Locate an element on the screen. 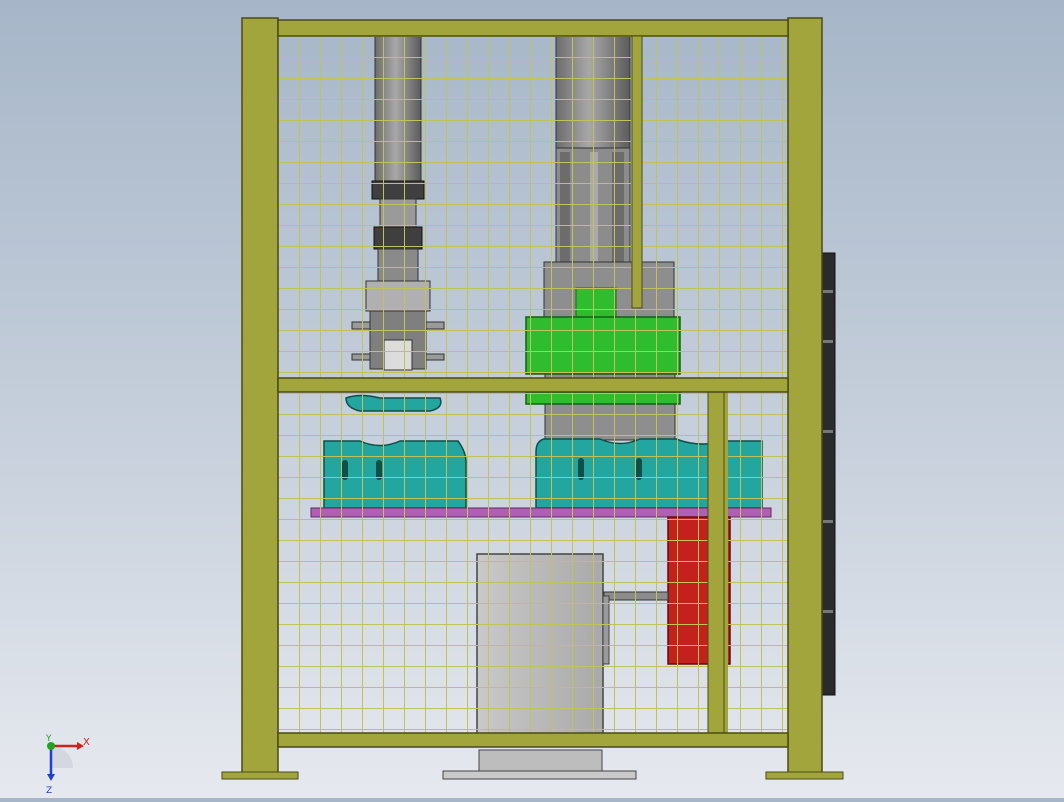  axis-triad: X Y Z is located at coordinates (67, 765).